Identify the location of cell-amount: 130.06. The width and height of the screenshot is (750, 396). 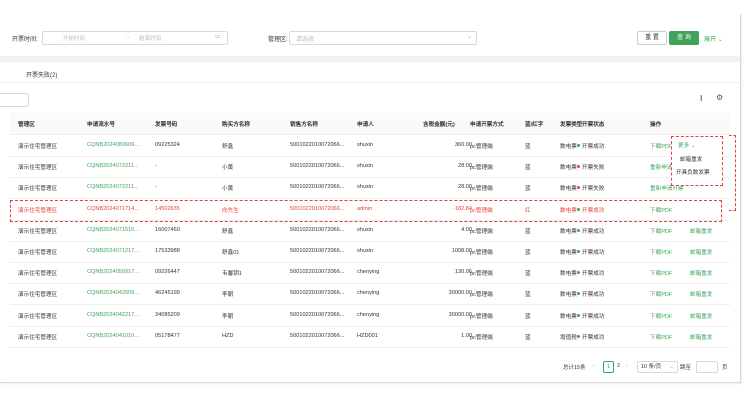
(463, 272).